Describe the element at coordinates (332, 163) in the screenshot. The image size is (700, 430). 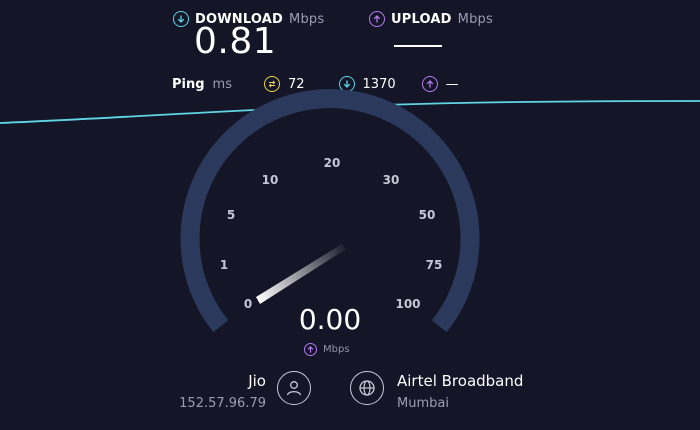
I see `gauge-tick-label: 20` at that location.